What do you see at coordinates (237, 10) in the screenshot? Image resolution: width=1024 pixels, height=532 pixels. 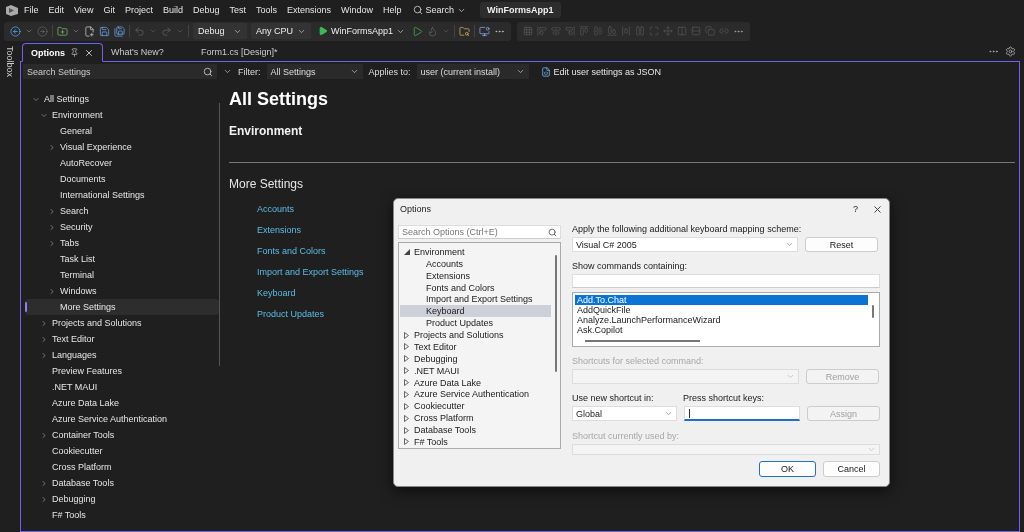 I see `menu-item: Test` at bounding box center [237, 10].